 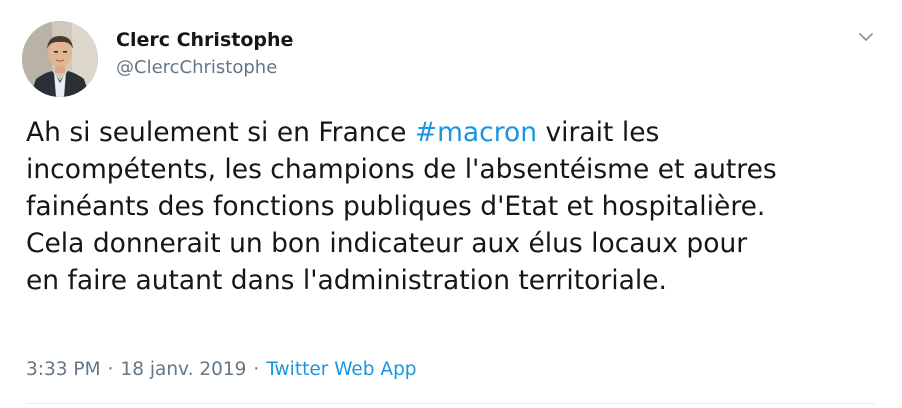 I want to click on avatar, so click(x=60, y=59).